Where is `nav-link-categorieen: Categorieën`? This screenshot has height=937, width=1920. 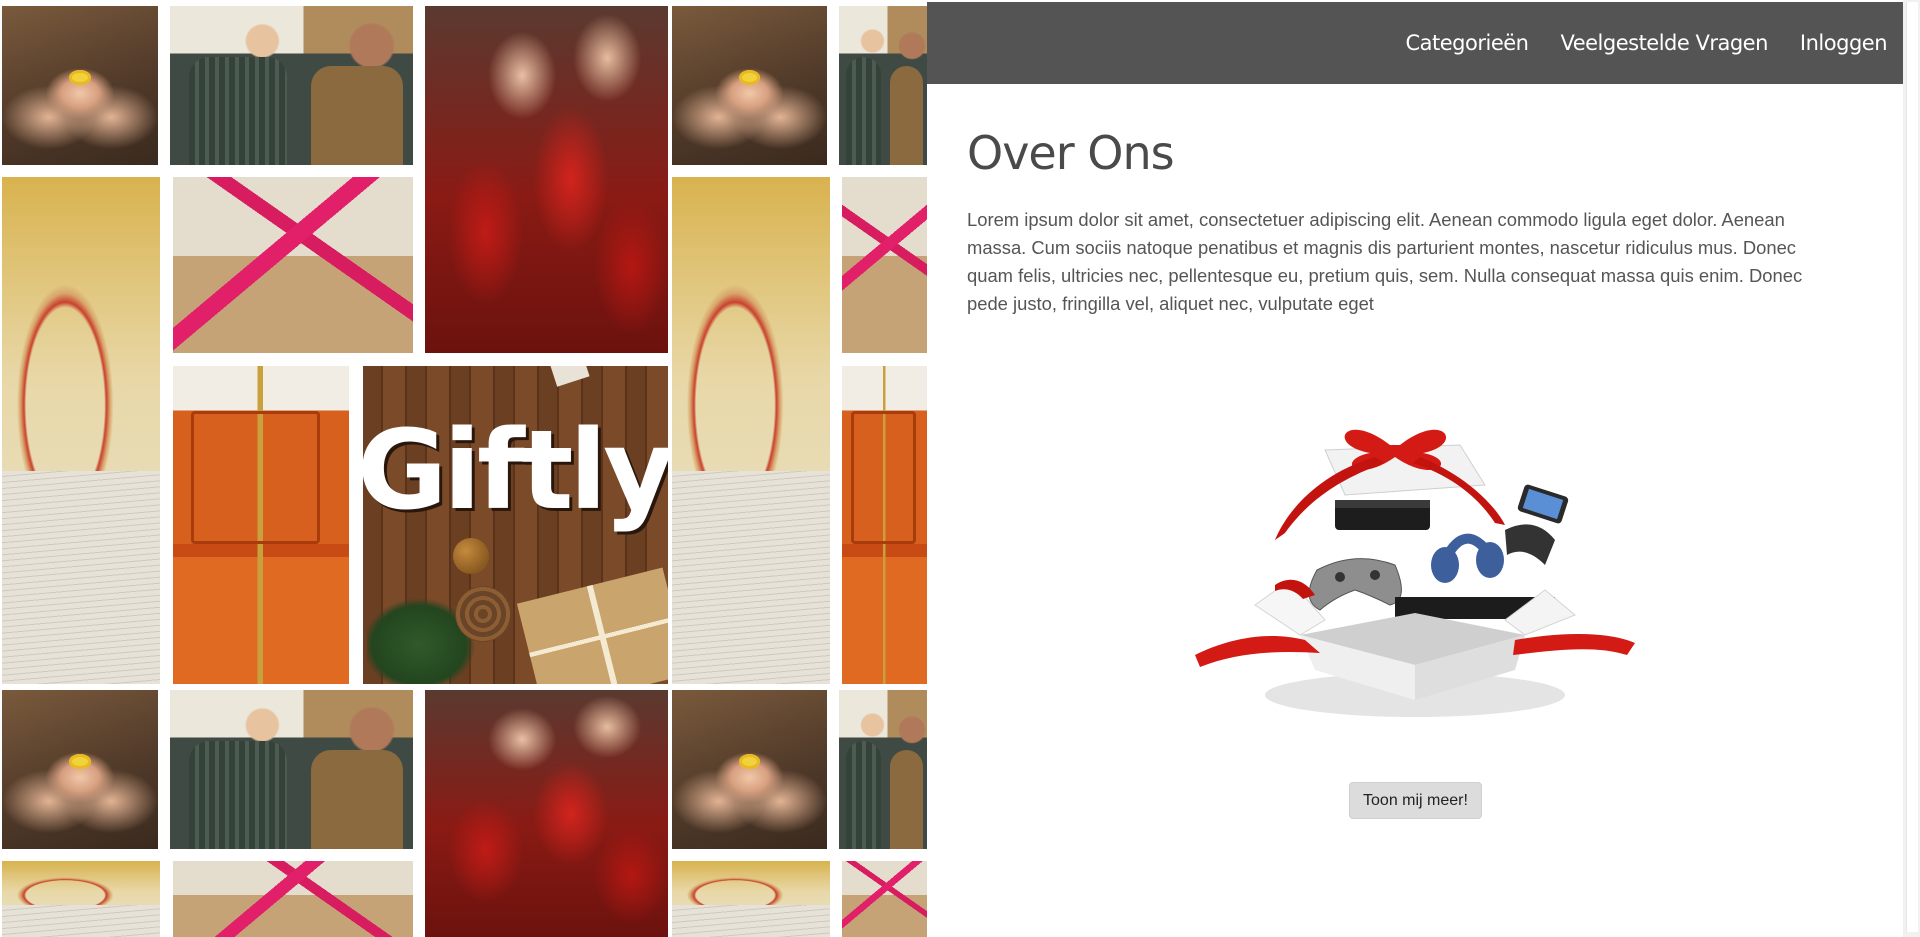 nav-link-categorieen: Categorieën is located at coordinates (1466, 43).